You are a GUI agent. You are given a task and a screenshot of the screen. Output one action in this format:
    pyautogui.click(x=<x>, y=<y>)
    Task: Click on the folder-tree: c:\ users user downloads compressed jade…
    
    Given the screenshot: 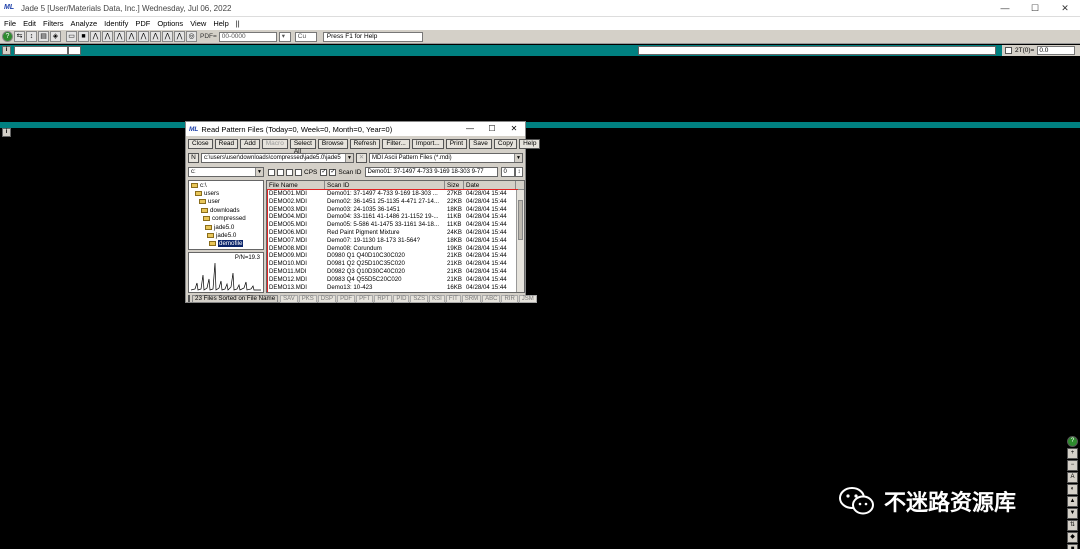 What is the action you would take?
    pyautogui.click(x=226, y=215)
    